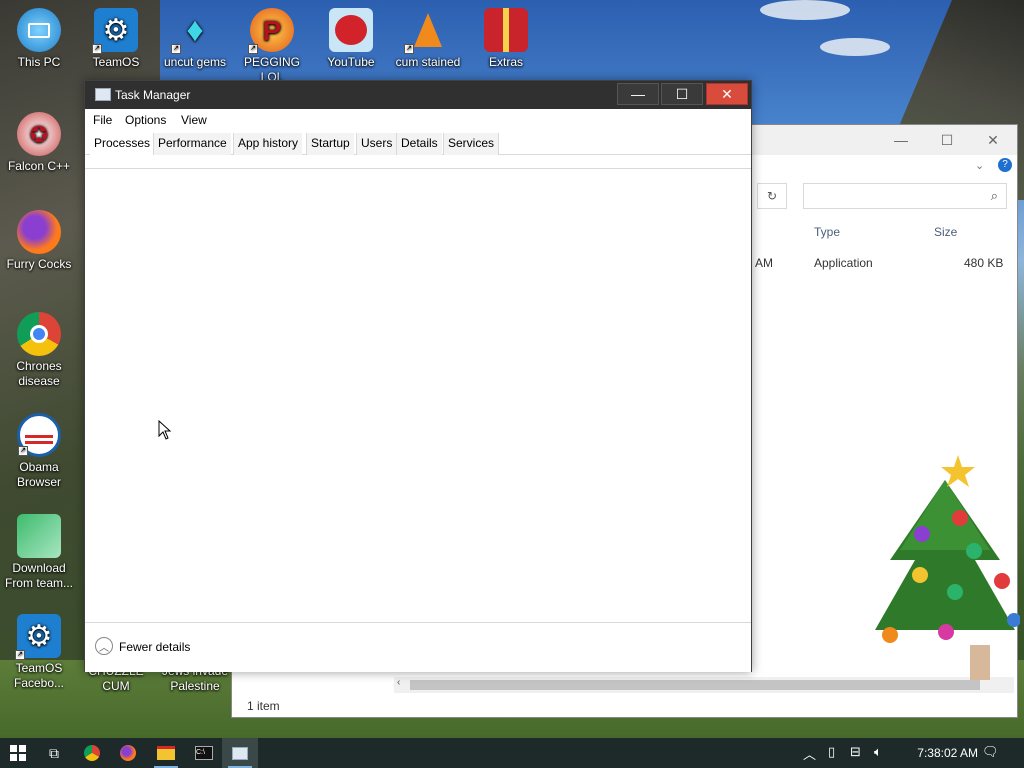  Describe the element at coordinates (104, 646) in the screenshot. I see `chevron-up-icon: ︿` at that location.